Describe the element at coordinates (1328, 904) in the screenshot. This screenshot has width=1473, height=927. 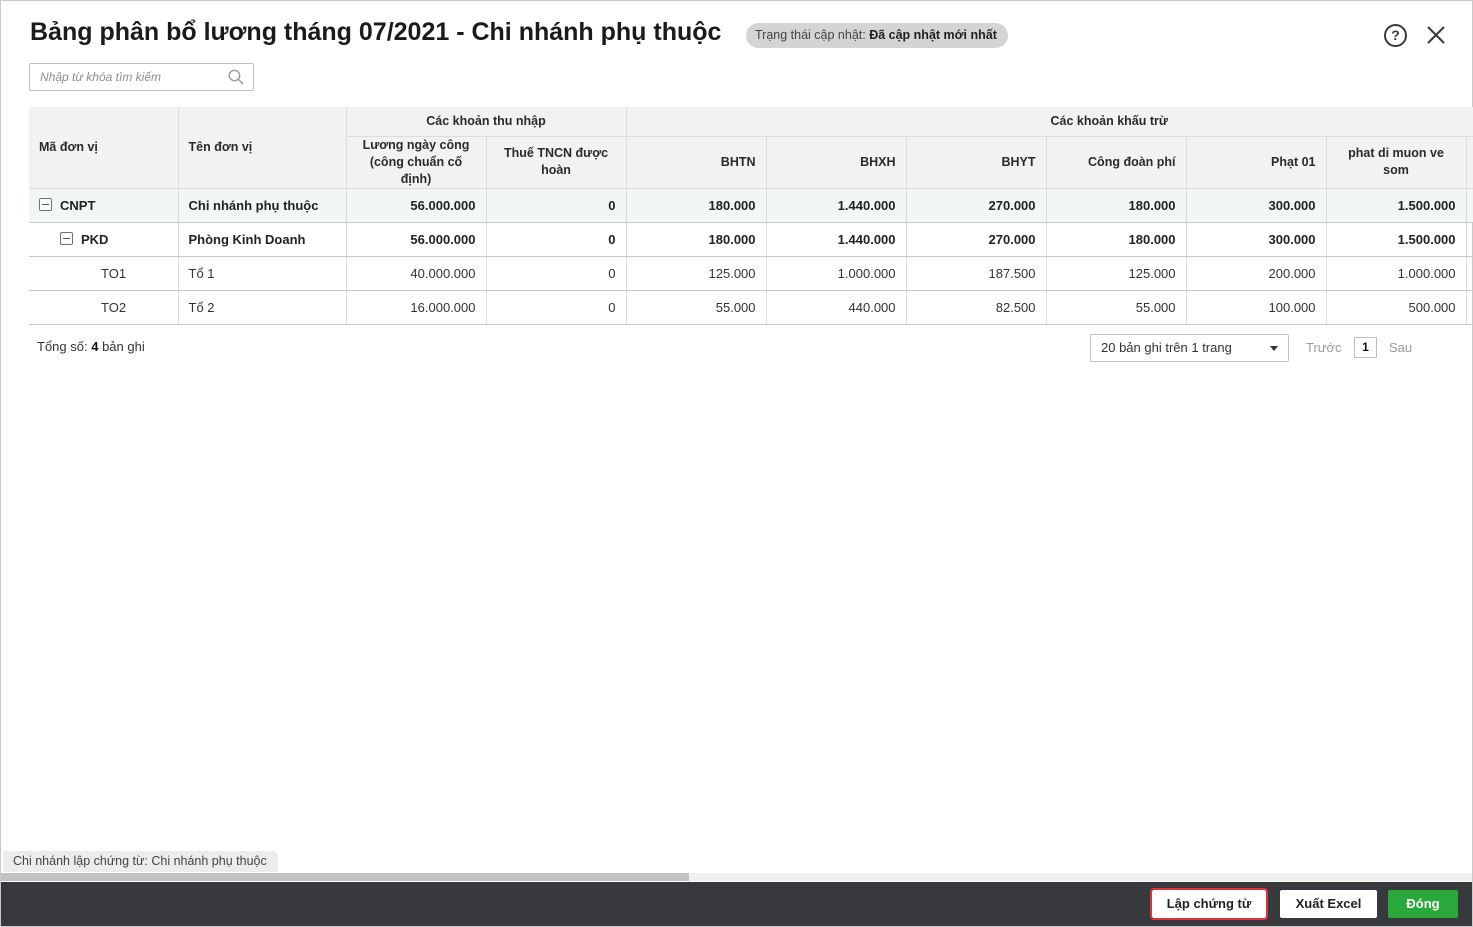
I see `export-excel-button: Xuất Excel` at that location.